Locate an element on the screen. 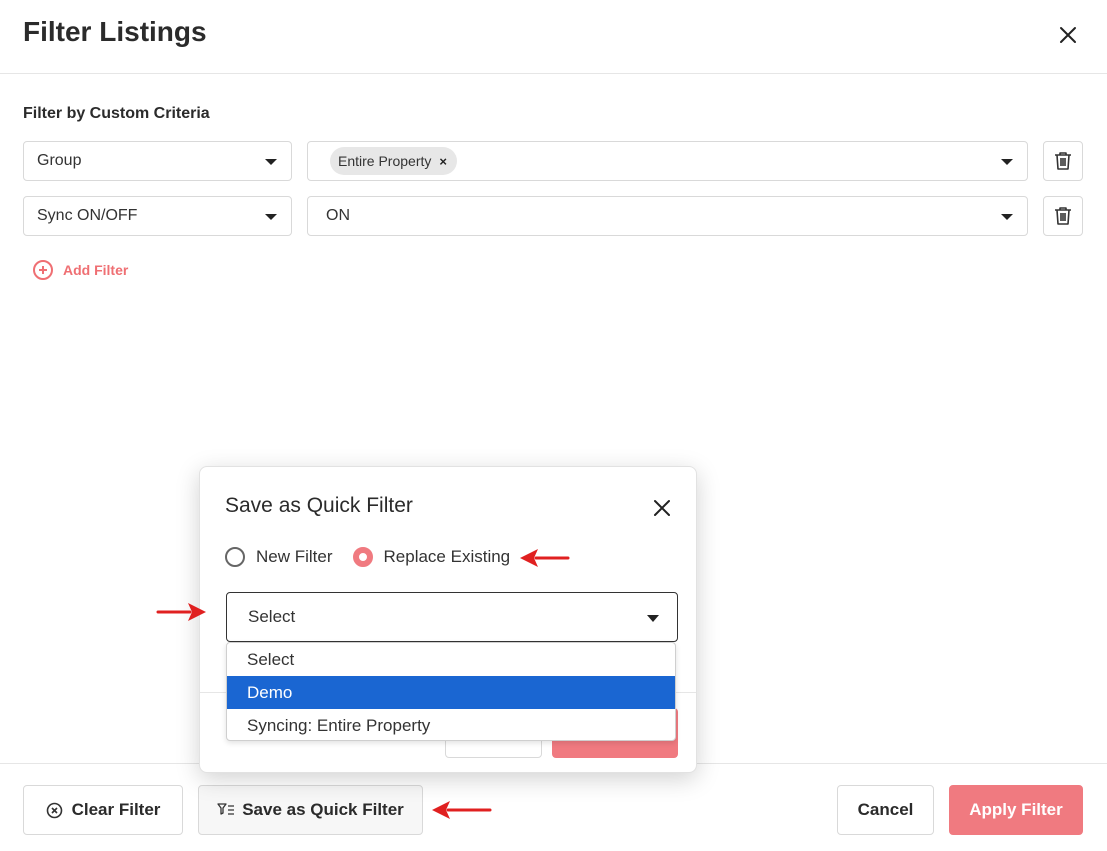  radio-replace-existing is located at coordinates (362, 557).